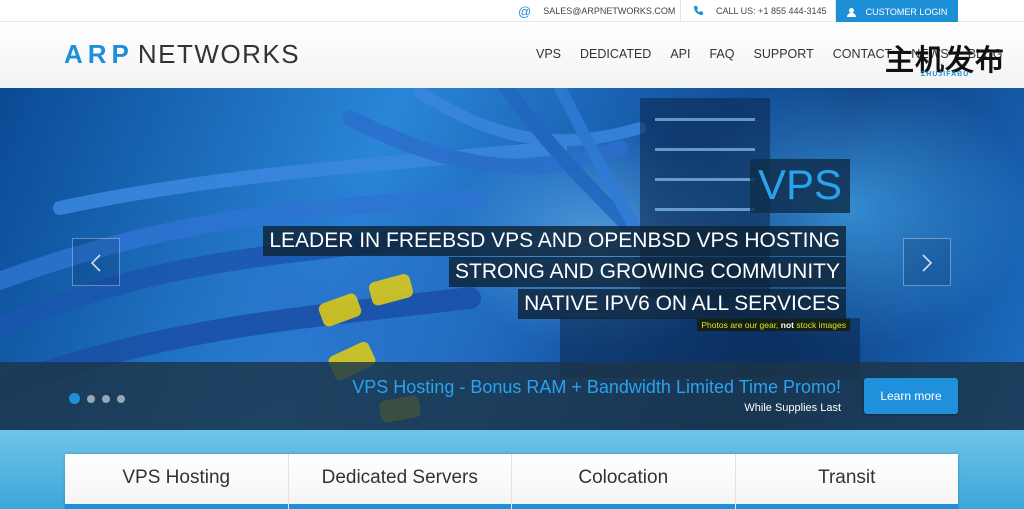 This screenshot has width=1024, height=509. I want to click on user-icon, so click(851, 12).